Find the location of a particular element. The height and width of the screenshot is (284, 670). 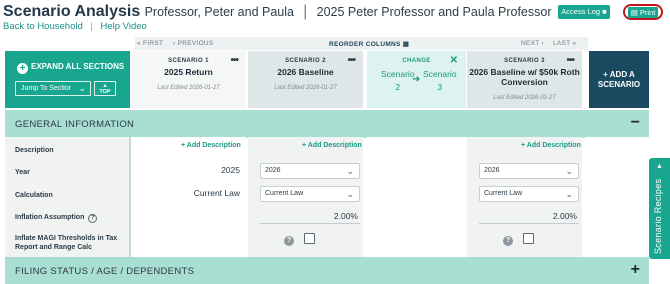

plan-name: 2025 Peter Professor and Paula Professor is located at coordinates (434, 12).